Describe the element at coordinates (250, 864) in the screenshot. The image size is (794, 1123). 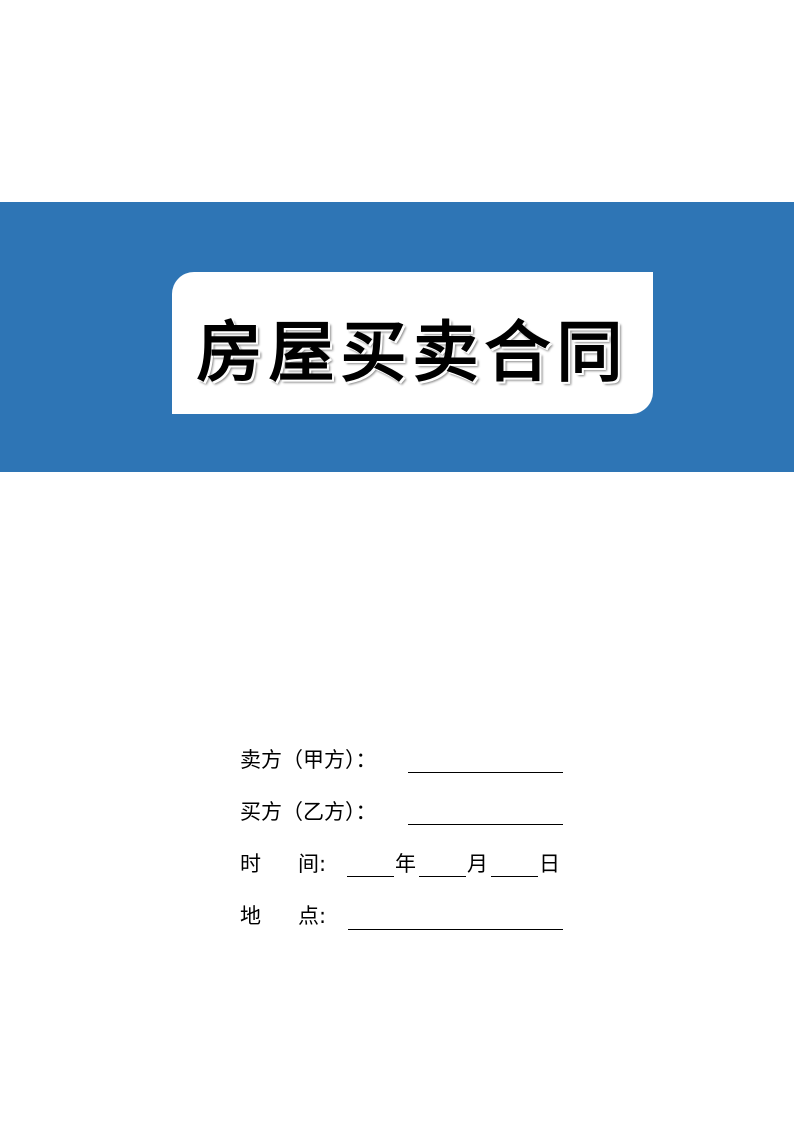
I see `time-label-1: 时` at that location.